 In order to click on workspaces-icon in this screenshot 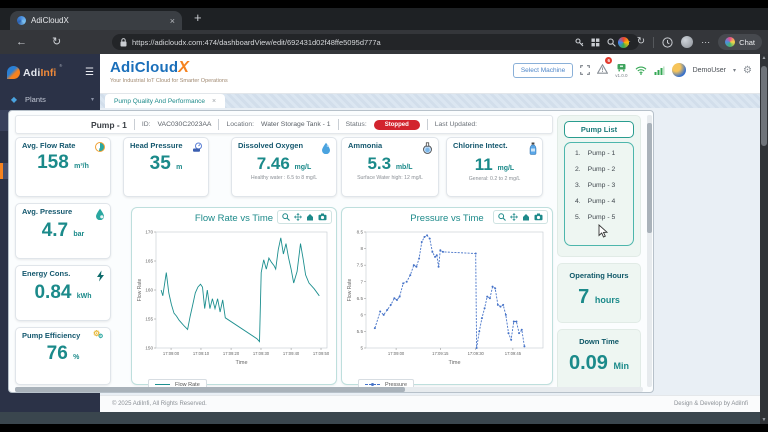, I will do `click(595, 42)`.